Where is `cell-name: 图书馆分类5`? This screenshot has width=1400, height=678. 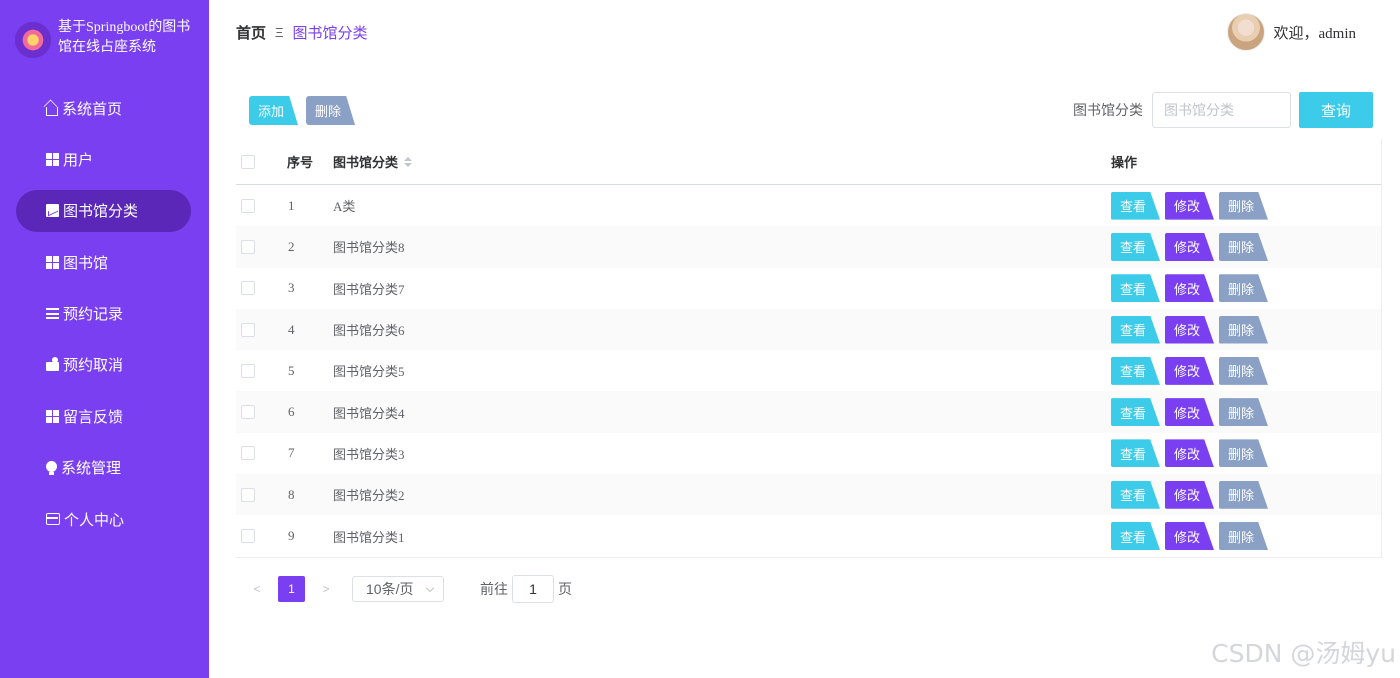
cell-name: 图书馆分类5 is located at coordinates (369, 372).